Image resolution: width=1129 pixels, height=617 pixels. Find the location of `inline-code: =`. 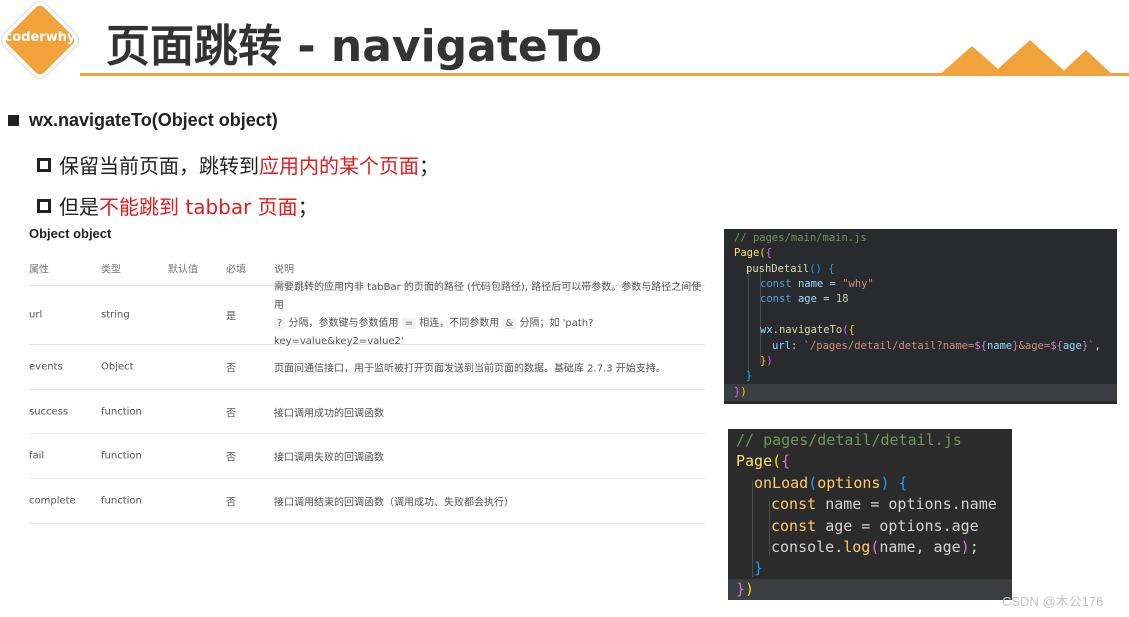

inline-code: = is located at coordinates (409, 323).